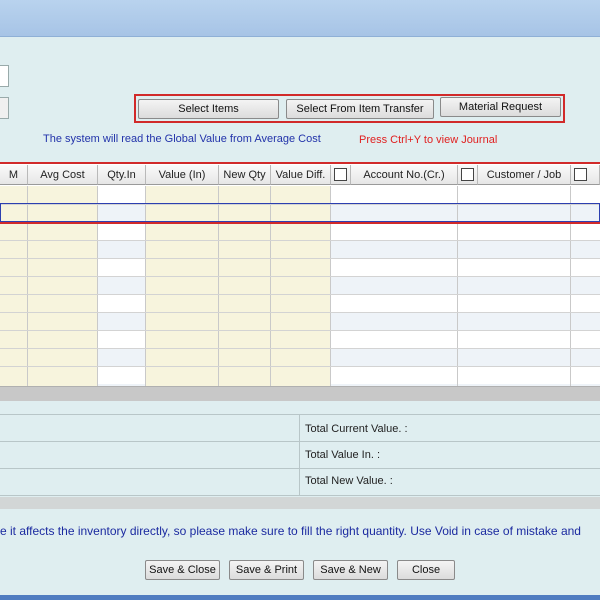 Image resolution: width=600 pixels, height=600 pixels. I want to click on selected-row-red-marker, so click(300, 223).